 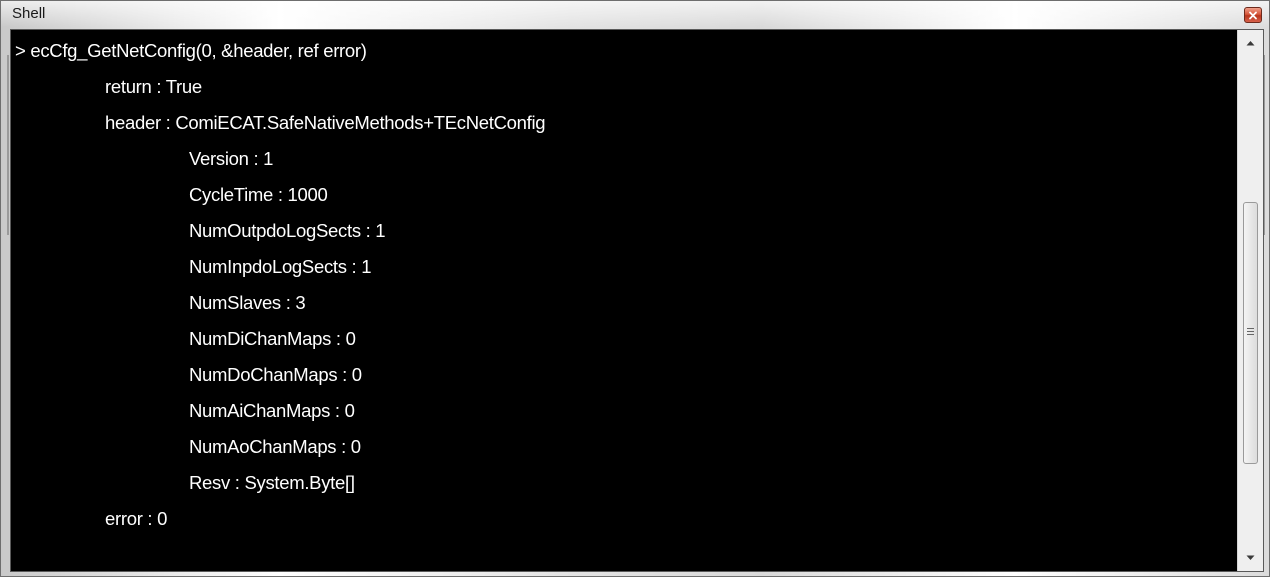 I want to click on window-title: Shell, so click(x=29, y=13).